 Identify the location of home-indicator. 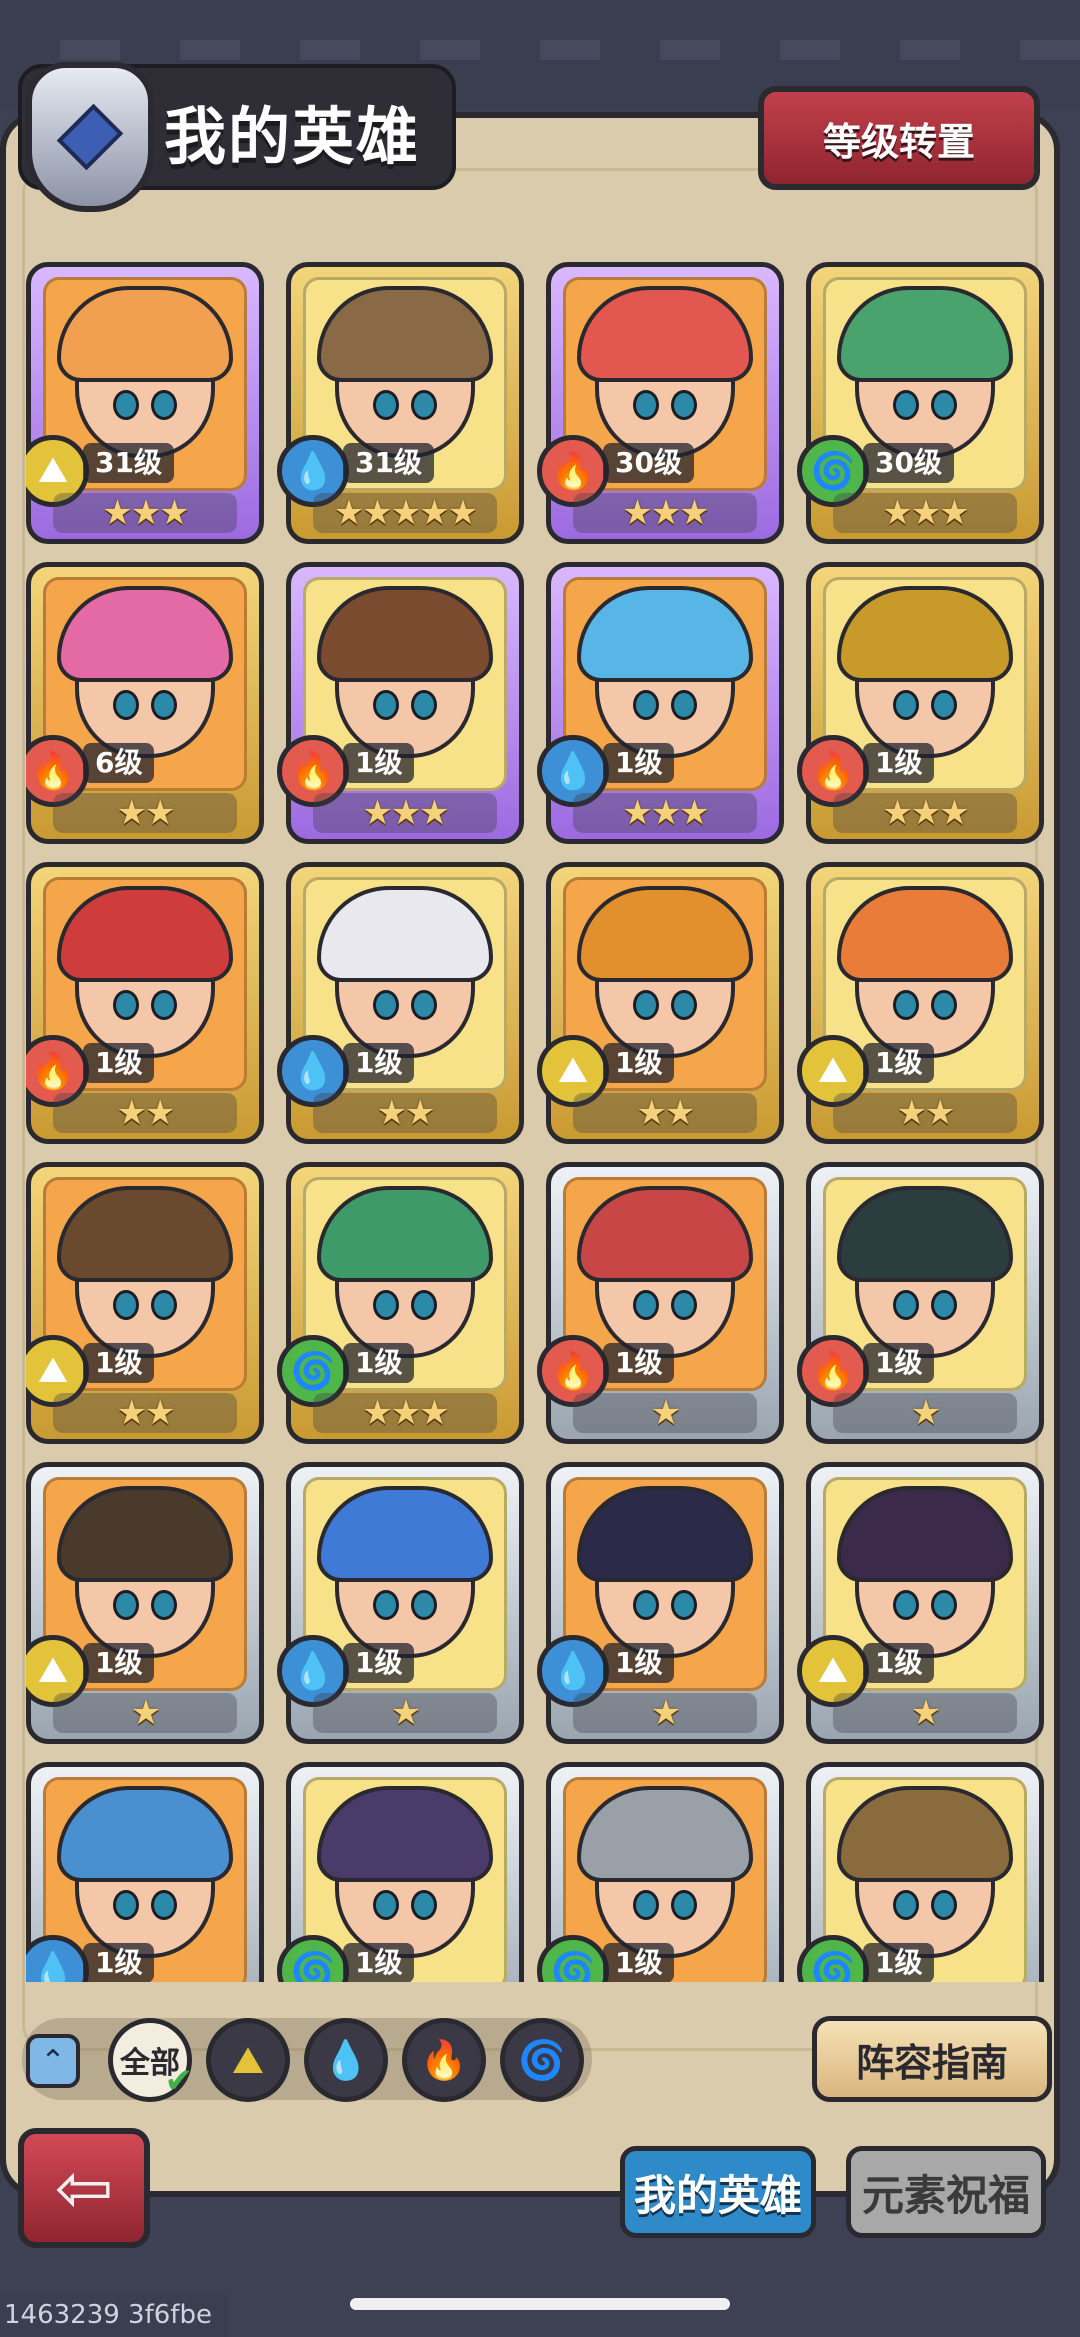
(540, 2304).